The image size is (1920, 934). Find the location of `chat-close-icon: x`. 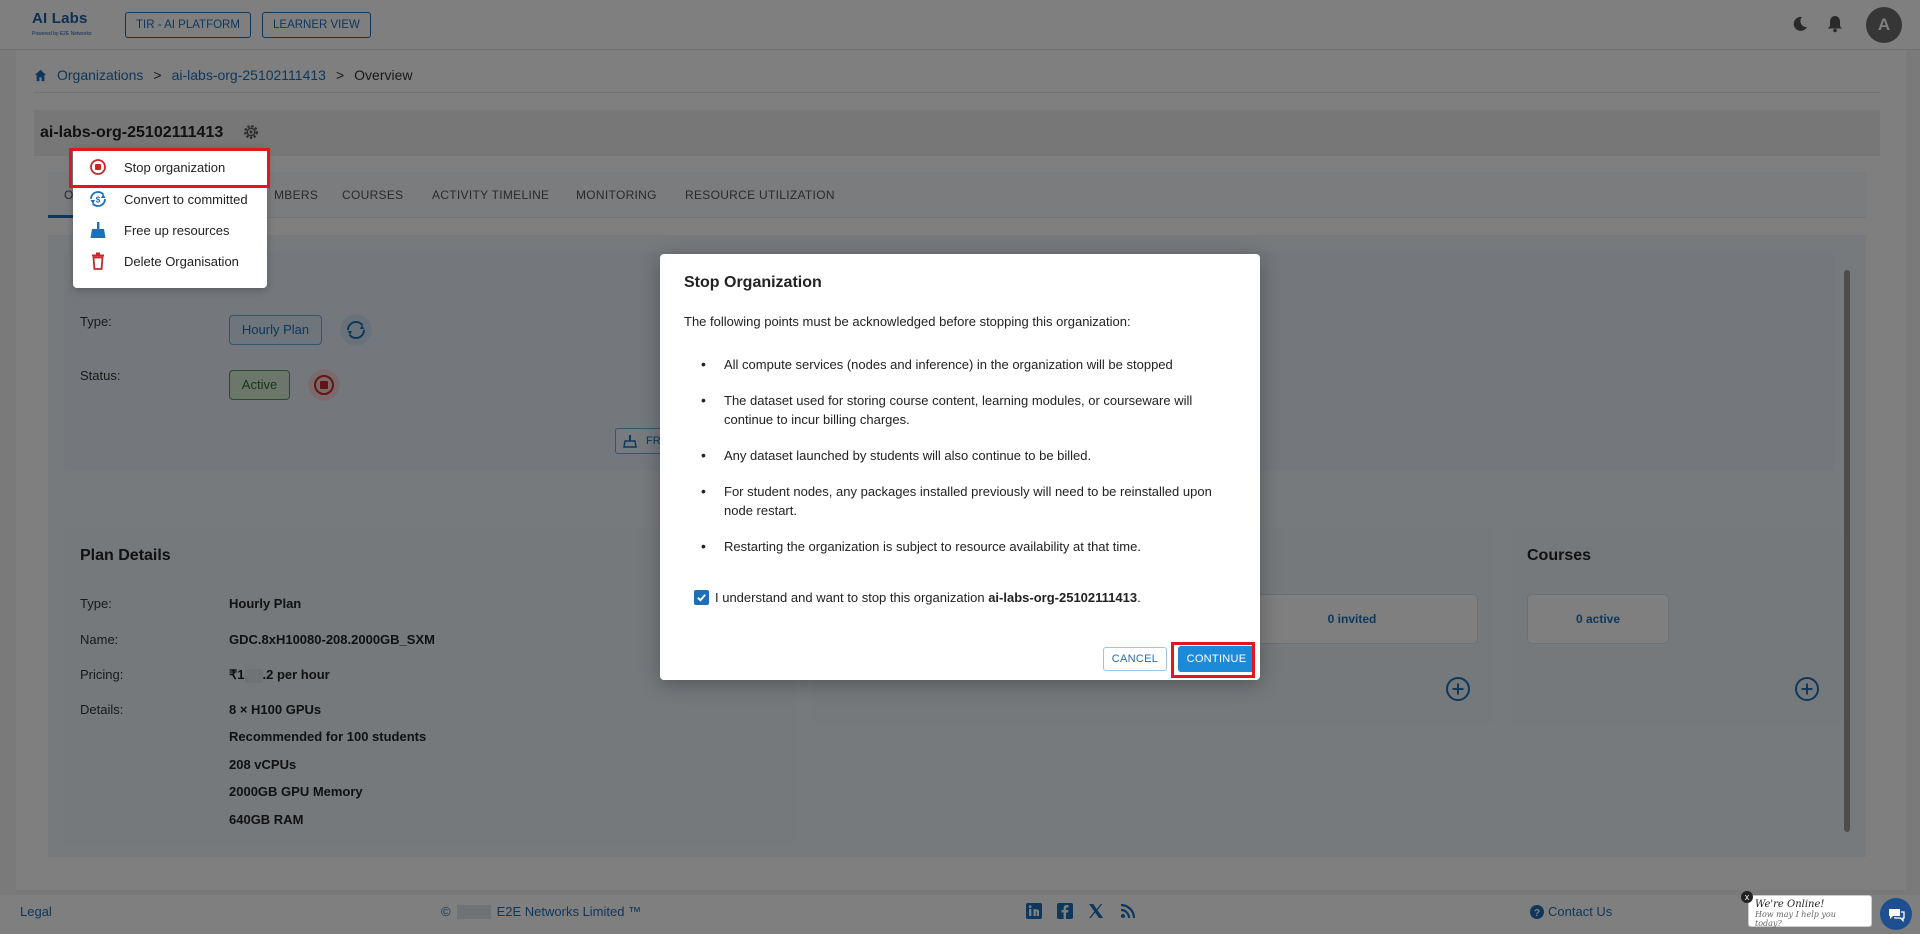

chat-close-icon: x is located at coordinates (1747, 897).